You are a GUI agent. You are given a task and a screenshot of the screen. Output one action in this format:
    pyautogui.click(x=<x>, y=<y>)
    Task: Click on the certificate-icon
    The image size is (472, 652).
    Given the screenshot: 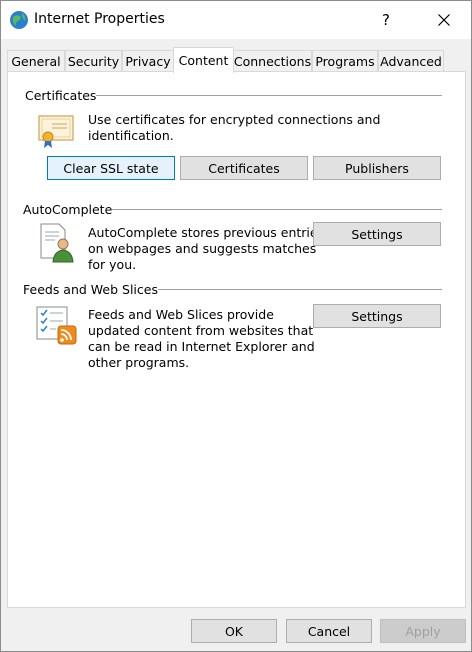 What is the action you would take?
    pyautogui.click(x=56, y=131)
    